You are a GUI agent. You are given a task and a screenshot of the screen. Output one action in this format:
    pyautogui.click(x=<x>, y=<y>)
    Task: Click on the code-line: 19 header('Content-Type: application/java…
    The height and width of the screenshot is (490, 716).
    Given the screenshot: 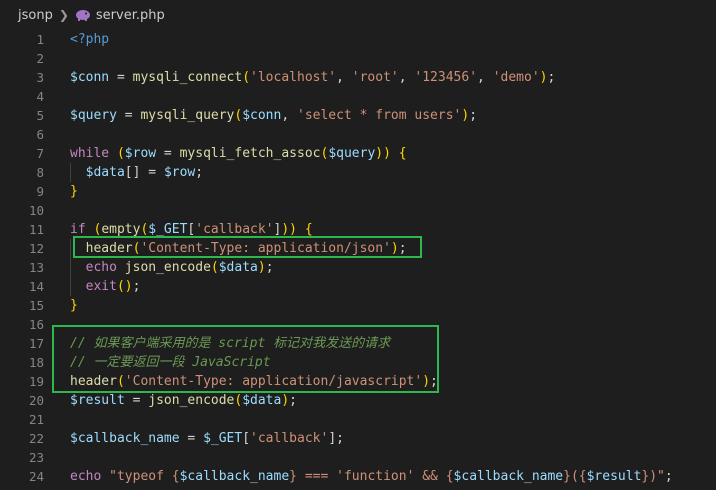 What is the action you would take?
    pyautogui.click(x=358, y=381)
    